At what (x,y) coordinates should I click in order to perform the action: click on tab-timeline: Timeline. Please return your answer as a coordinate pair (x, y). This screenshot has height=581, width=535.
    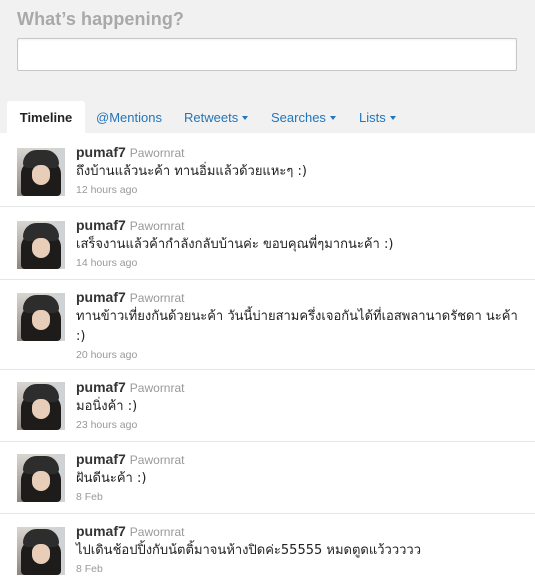
    Looking at the image, I should click on (46, 117).